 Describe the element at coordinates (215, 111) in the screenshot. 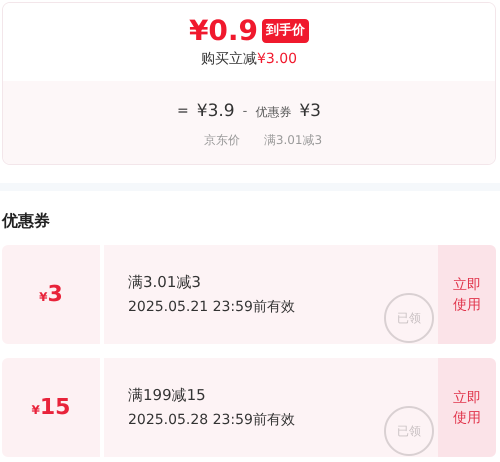

I see `jd-price: ¥3.9` at that location.